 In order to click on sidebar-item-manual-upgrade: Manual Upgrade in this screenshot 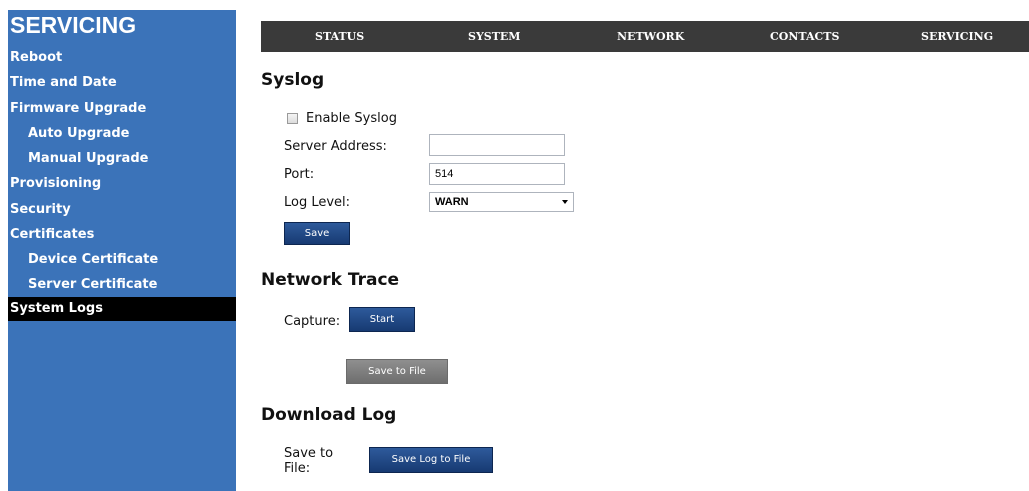, I will do `click(122, 159)`.